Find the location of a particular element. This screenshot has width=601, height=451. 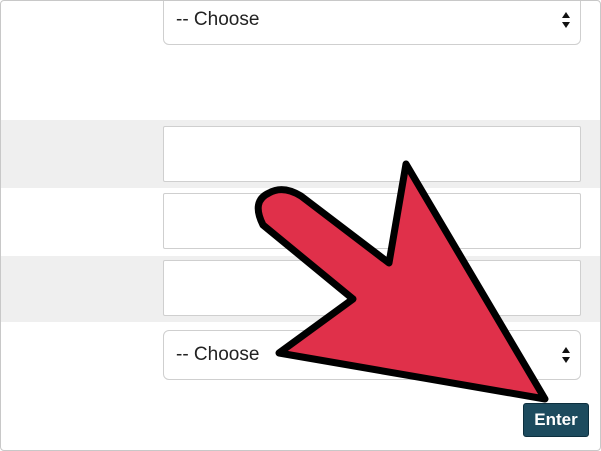

top-choose-select-value: -- Choose is located at coordinates (218, 19).